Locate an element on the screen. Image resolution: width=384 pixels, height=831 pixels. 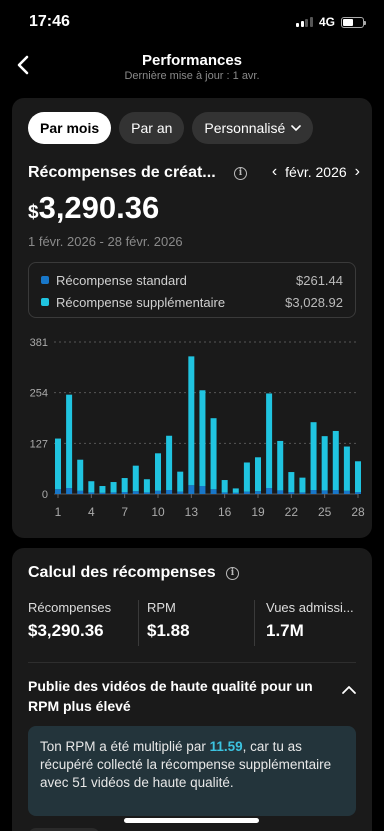
x-tick-label: 10 is located at coordinates (158, 512).